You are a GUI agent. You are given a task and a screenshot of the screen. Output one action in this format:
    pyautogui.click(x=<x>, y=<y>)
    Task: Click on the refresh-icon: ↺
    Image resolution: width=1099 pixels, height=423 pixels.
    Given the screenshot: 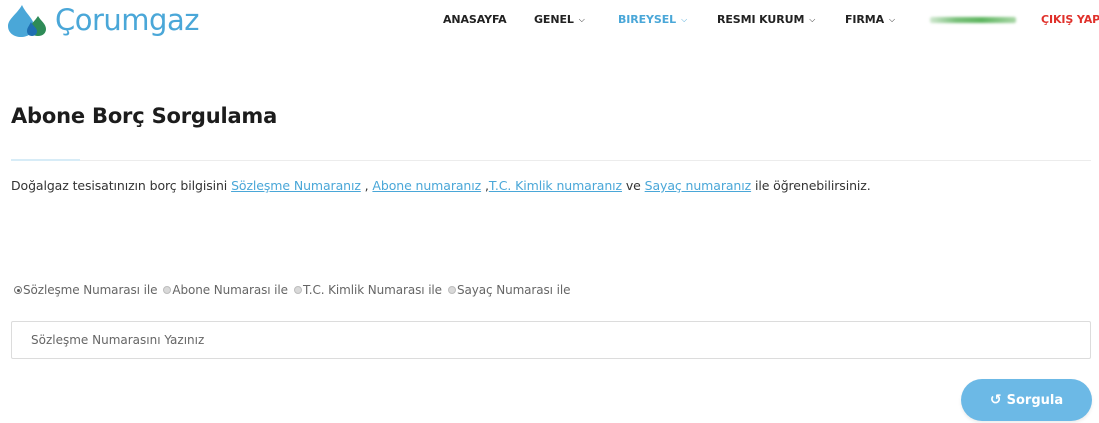 What is the action you would take?
    pyautogui.click(x=995, y=400)
    